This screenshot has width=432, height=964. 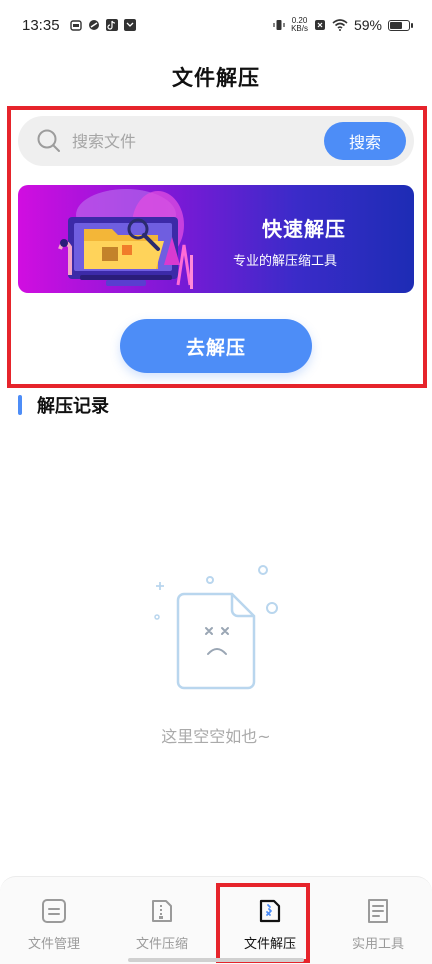 I want to click on home-indicator, so click(x=216, y=960).